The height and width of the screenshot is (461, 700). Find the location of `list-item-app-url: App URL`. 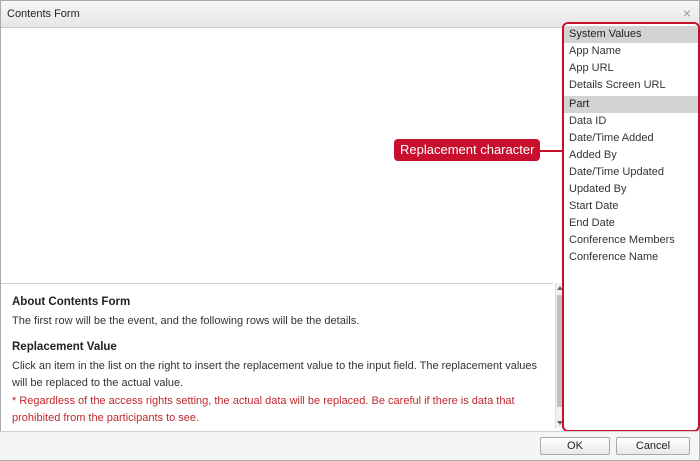

list-item-app-url: App URL is located at coordinates (631, 68).